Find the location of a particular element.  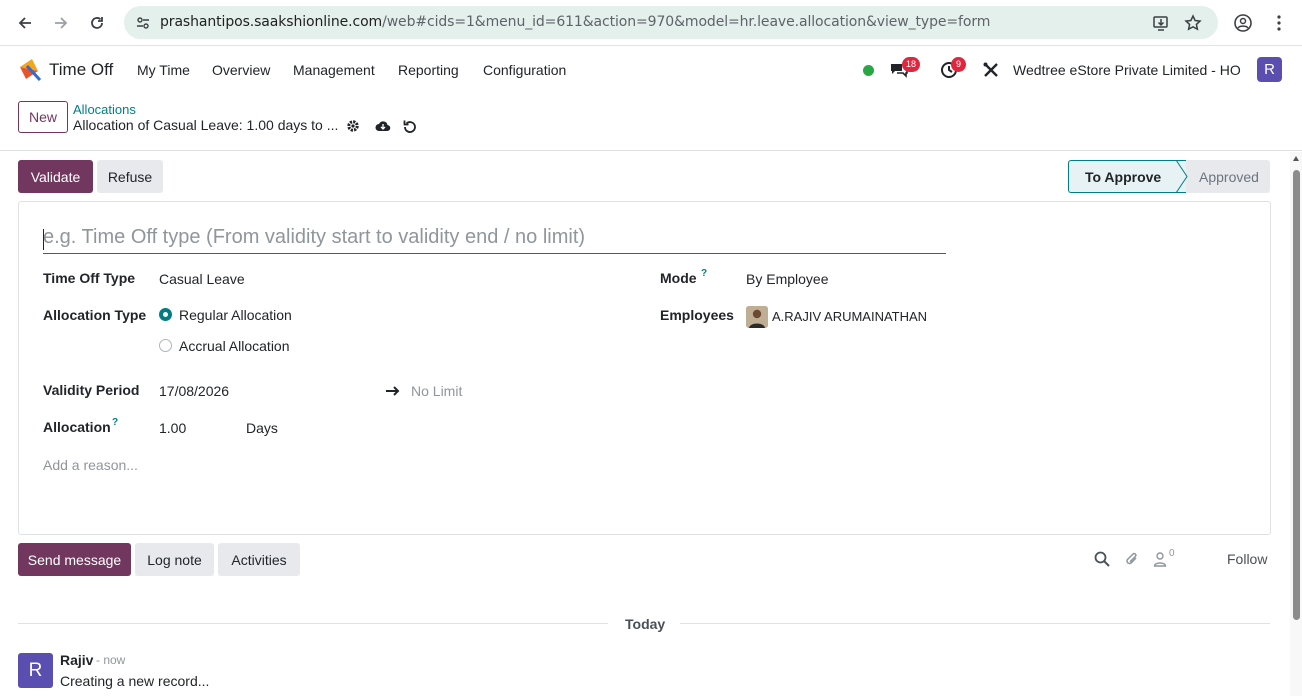

allocation-unit: Days is located at coordinates (262, 428).